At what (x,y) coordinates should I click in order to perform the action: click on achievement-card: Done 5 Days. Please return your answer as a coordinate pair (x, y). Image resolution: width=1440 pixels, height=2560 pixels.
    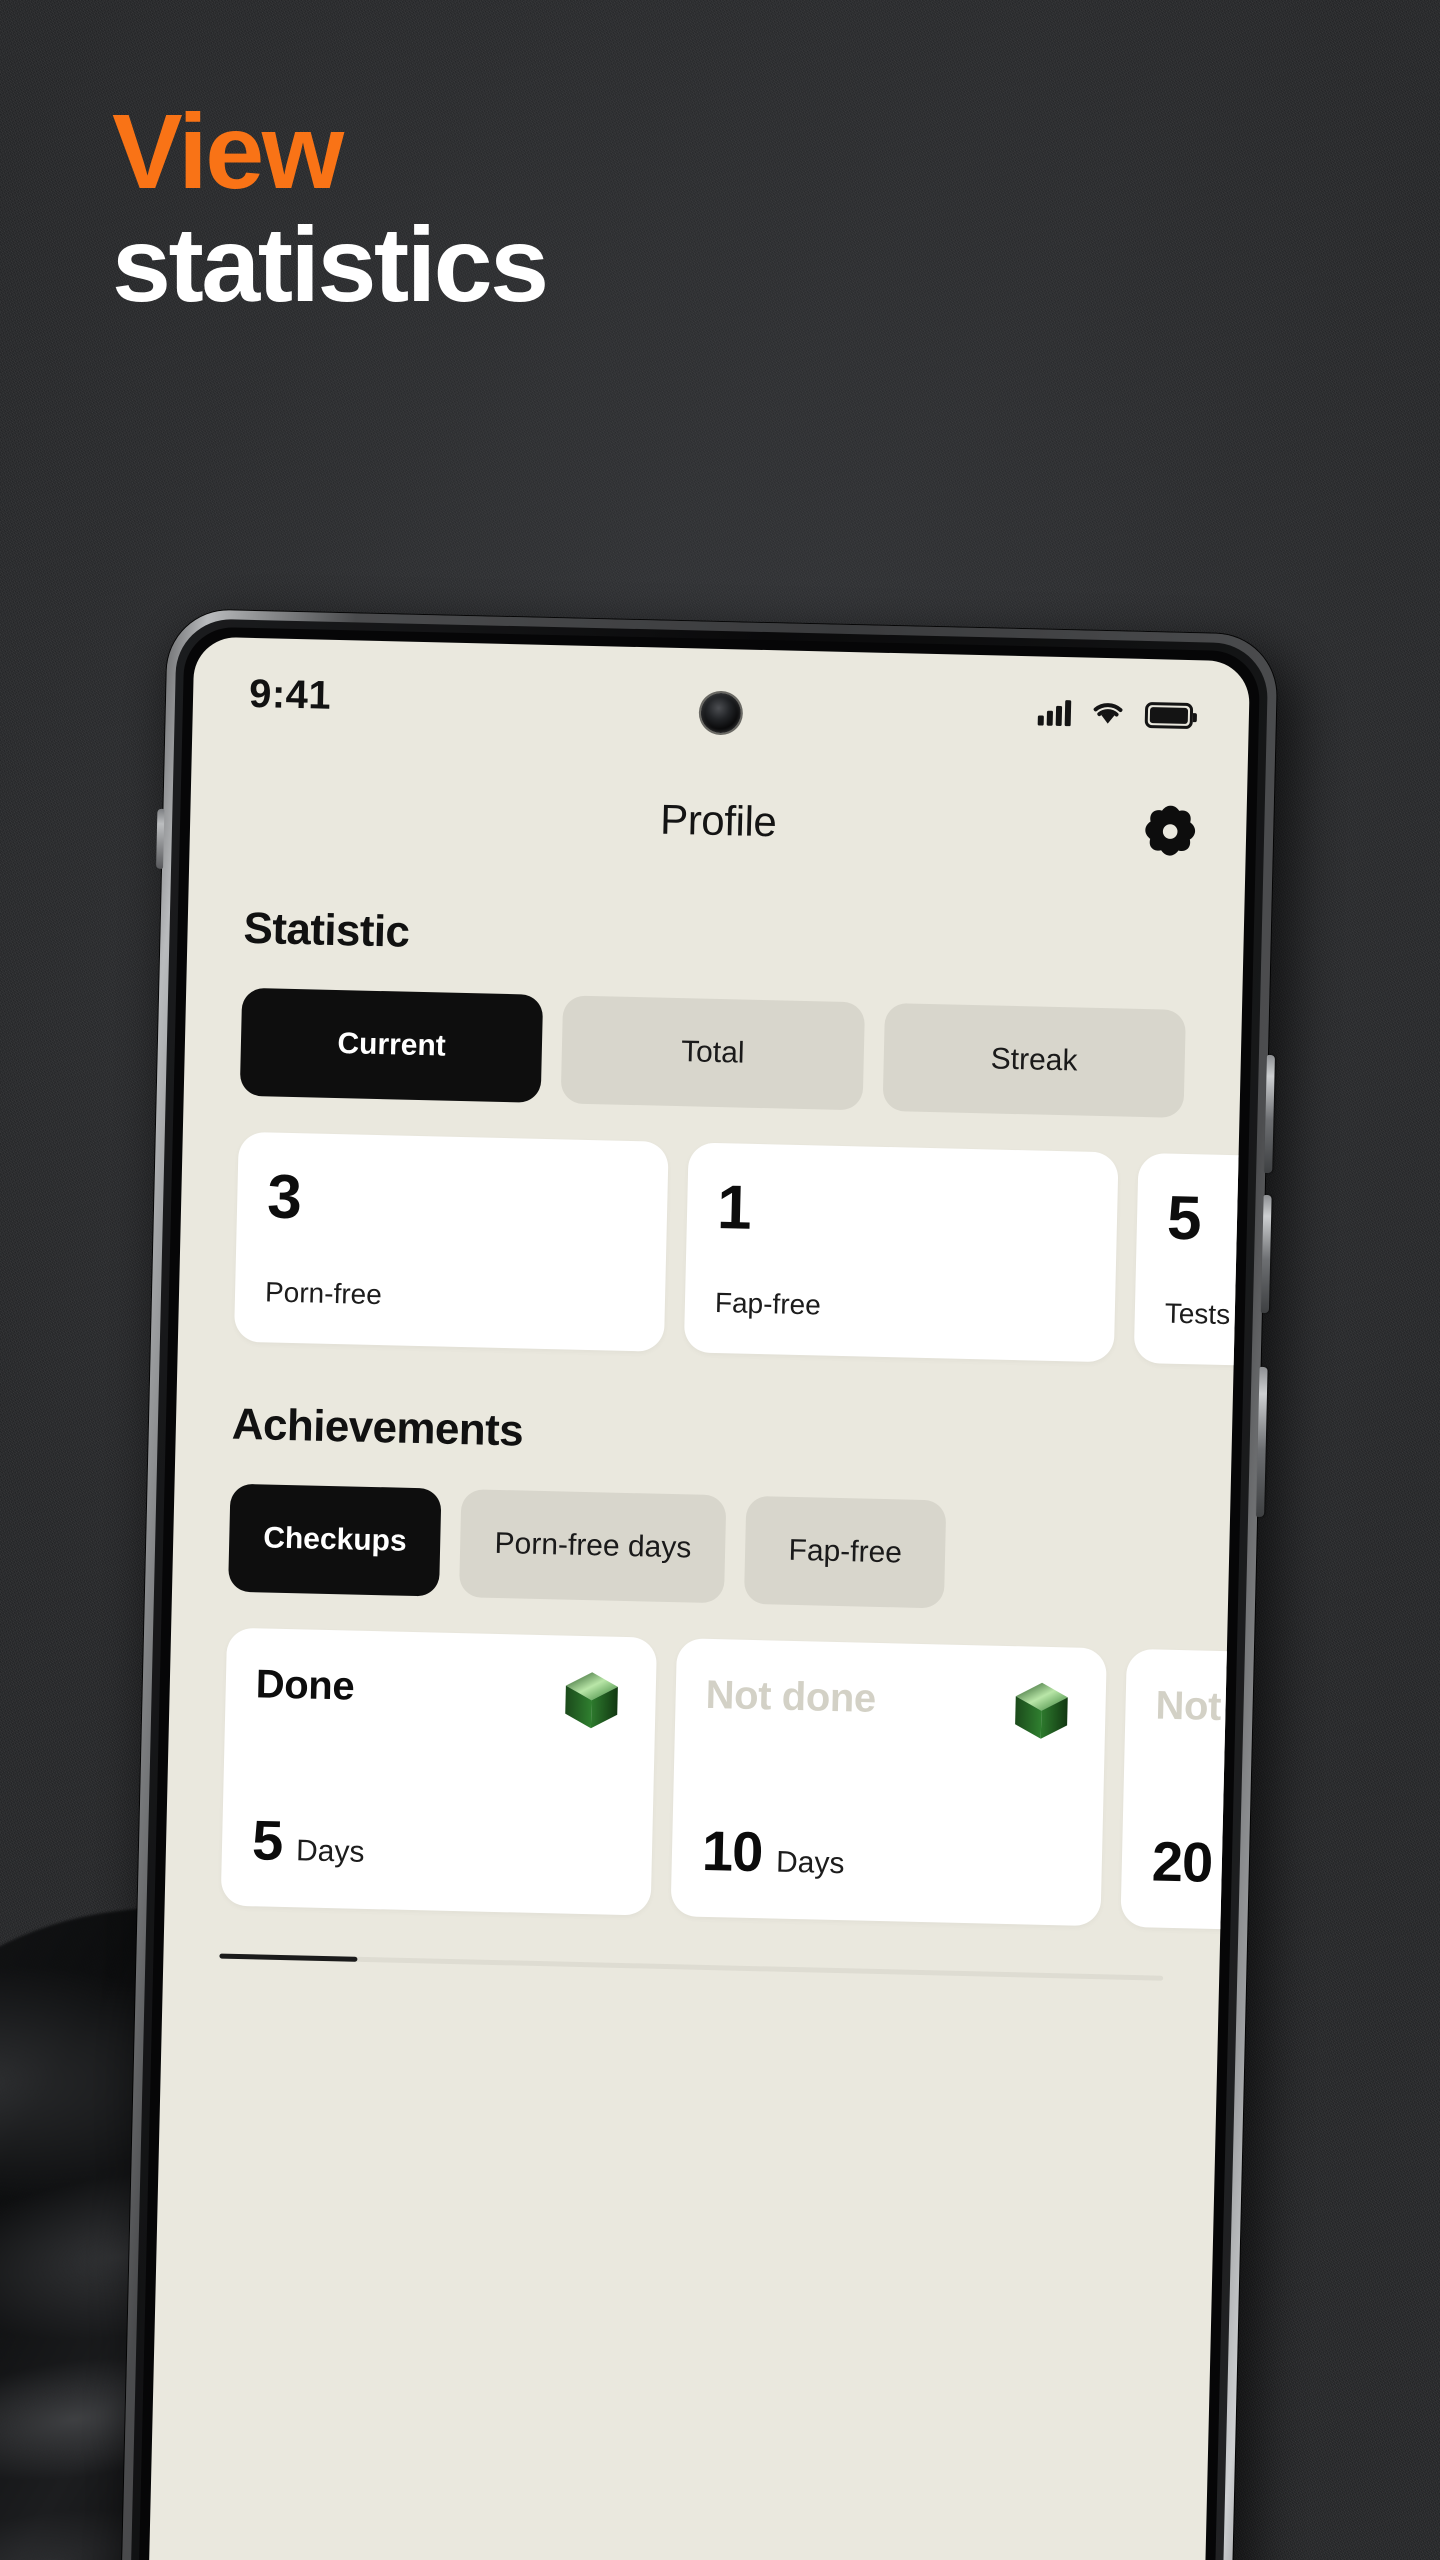
    Looking at the image, I should click on (439, 1771).